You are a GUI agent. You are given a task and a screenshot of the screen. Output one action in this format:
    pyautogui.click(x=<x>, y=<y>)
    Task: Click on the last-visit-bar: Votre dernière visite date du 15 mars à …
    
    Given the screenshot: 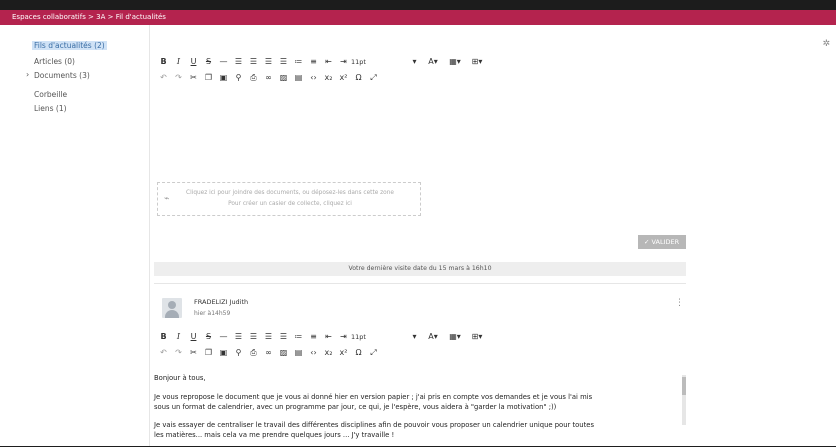 What is the action you would take?
    pyautogui.click(x=420, y=269)
    